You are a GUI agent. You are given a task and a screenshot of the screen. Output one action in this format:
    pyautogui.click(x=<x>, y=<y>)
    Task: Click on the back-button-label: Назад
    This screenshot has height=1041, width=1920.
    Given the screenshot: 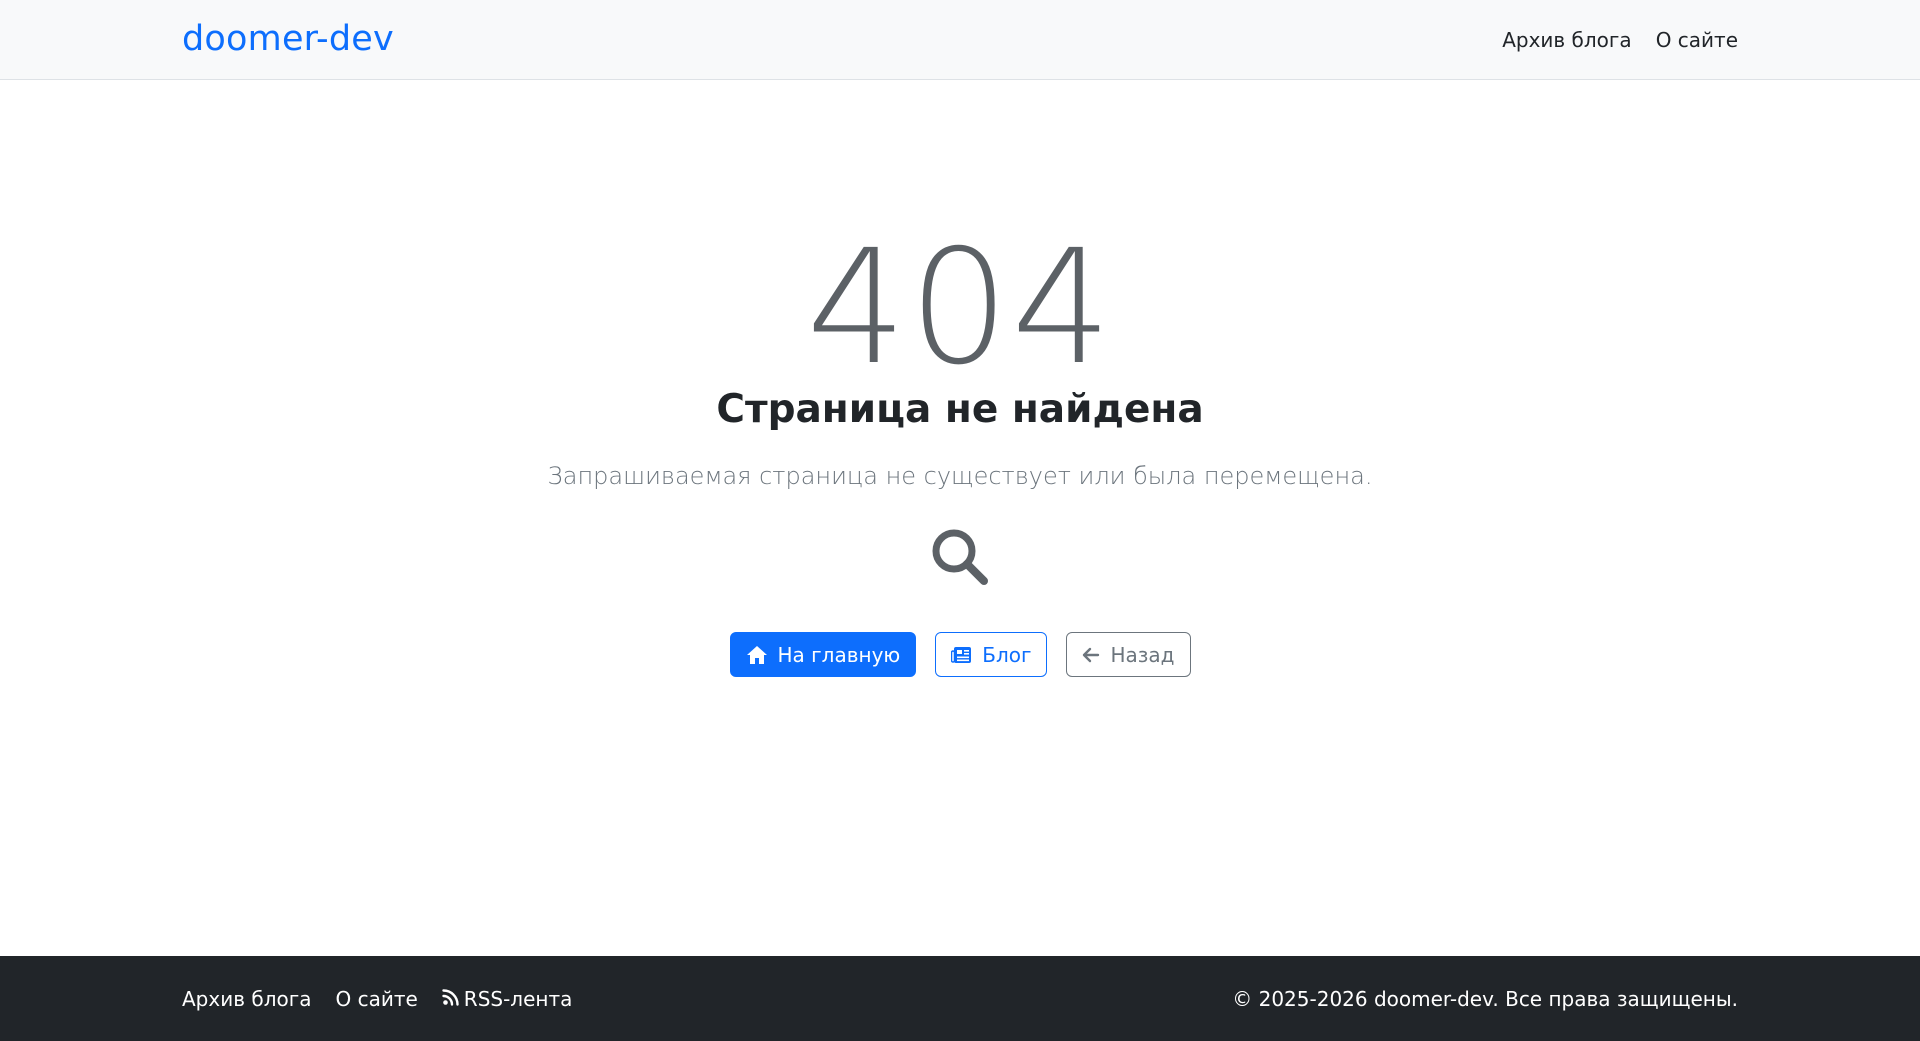 What is the action you would take?
    pyautogui.click(x=1142, y=654)
    